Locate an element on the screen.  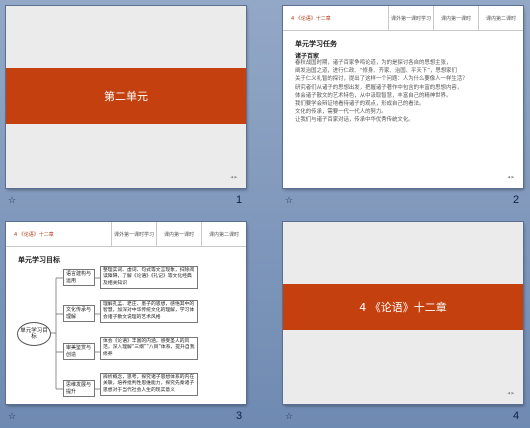
paragraph-line: 让我们与诸子百家对话，传承中华优秀传统文化。 is located at coordinates (354, 120).